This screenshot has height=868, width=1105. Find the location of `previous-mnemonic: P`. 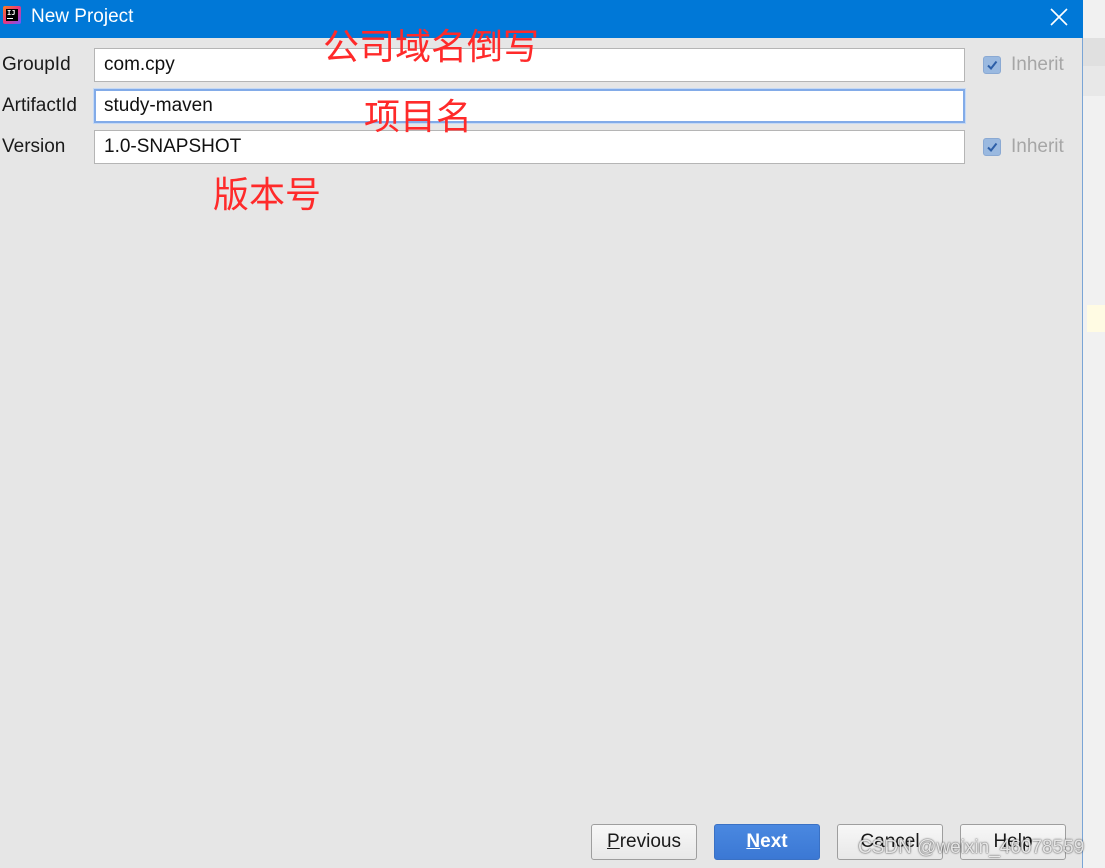

previous-mnemonic: P is located at coordinates (613, 841).